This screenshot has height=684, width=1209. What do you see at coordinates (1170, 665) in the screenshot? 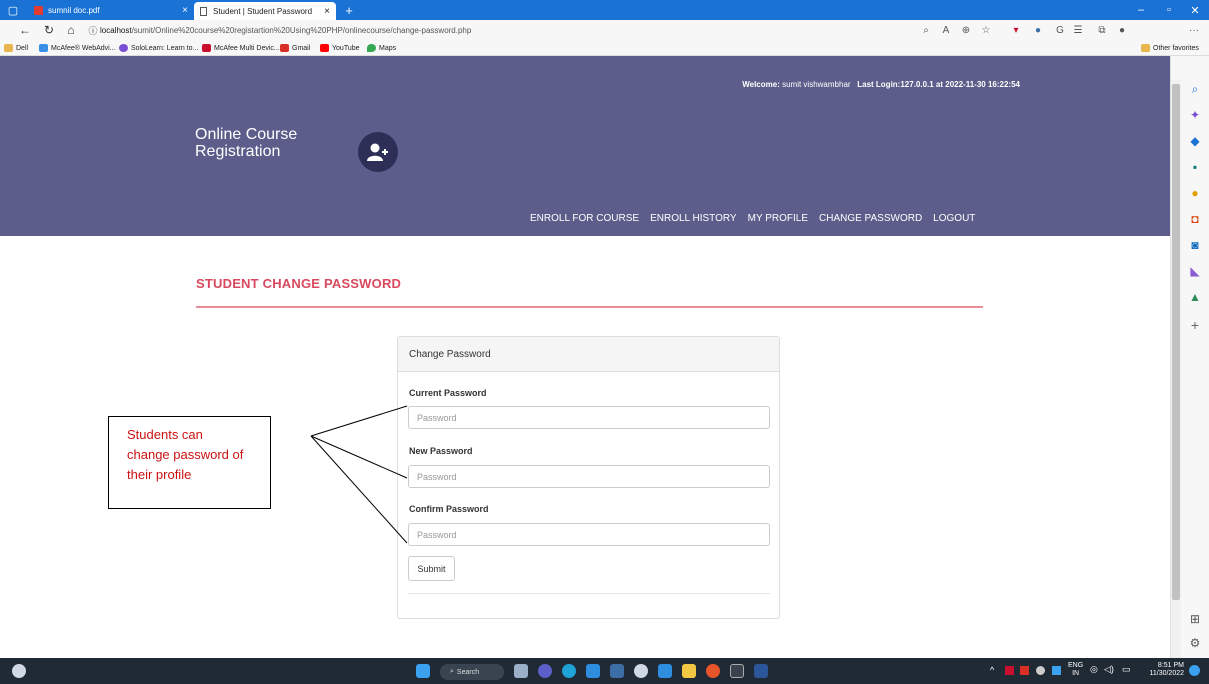
I see `clock-time: 8:51 PM` at bounding box center [1170, 665].